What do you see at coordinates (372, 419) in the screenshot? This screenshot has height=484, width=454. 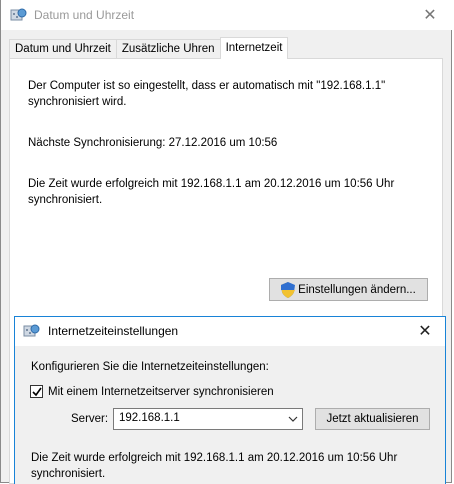 I see `update-now-button: Jetzt aktualisieren` at bounding box center [372, 419].